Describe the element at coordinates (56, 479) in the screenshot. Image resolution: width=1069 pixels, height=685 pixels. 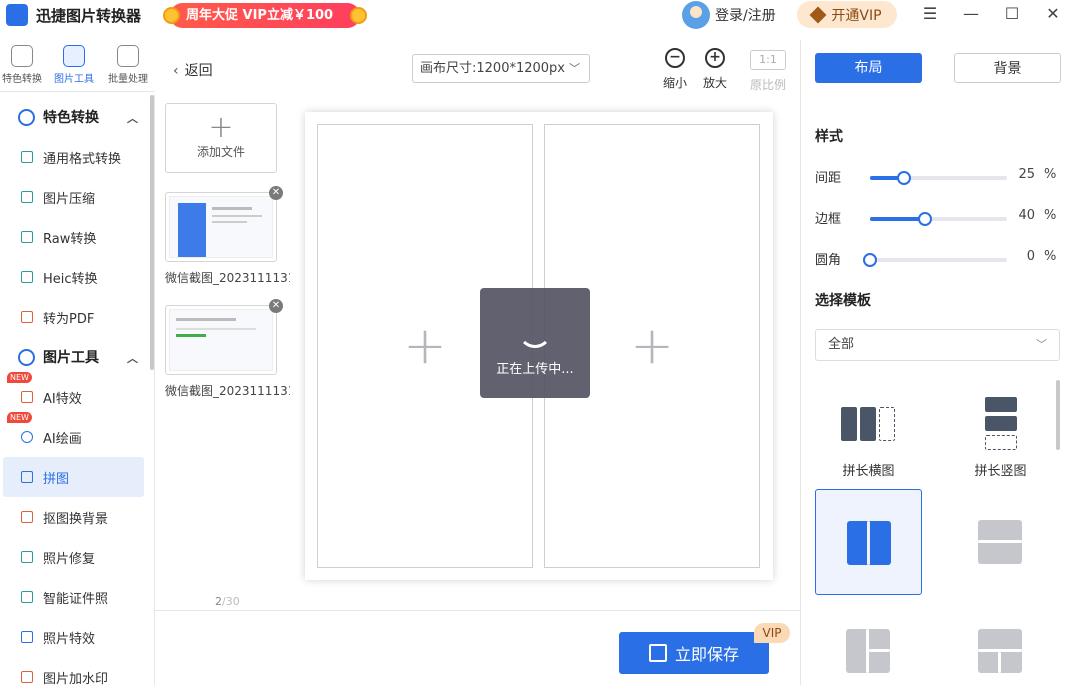
I see `sidebar-item-label: 拼图` at that location.